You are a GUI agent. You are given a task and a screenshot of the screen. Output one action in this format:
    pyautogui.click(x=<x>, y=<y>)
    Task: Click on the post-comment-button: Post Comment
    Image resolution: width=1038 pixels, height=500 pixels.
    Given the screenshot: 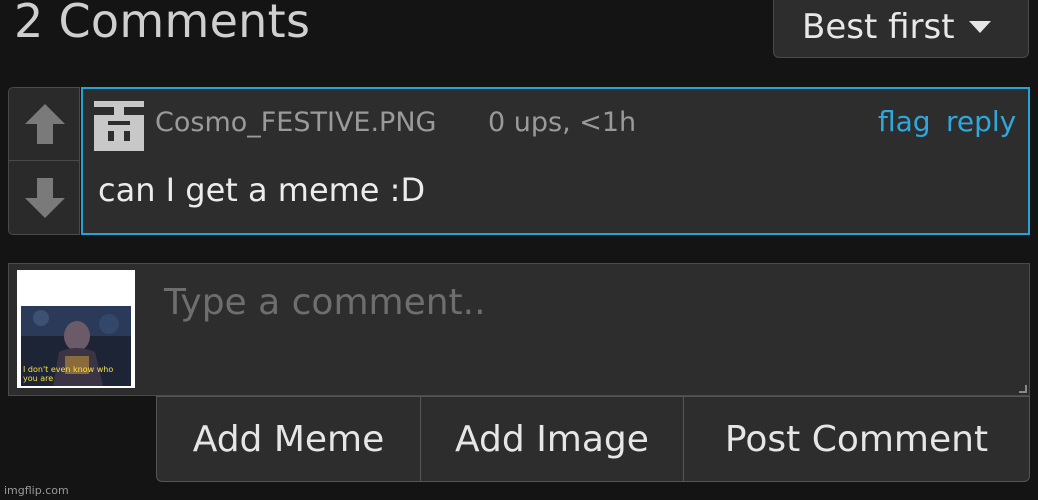 What is the action you would take?
    pyautogui.click(x=857, y=439)
    